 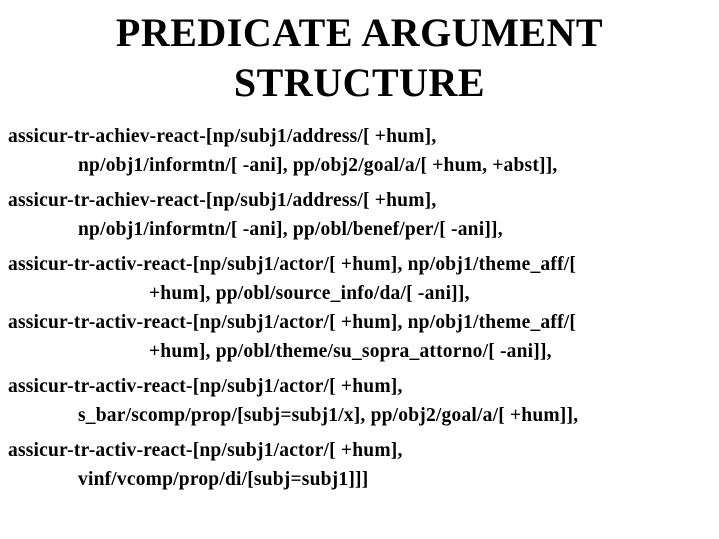 What do you see at coordinates (359, 82) in the screenshot?
I see `title-line-2: STRUCTURE` at bounding box center [359, 82].